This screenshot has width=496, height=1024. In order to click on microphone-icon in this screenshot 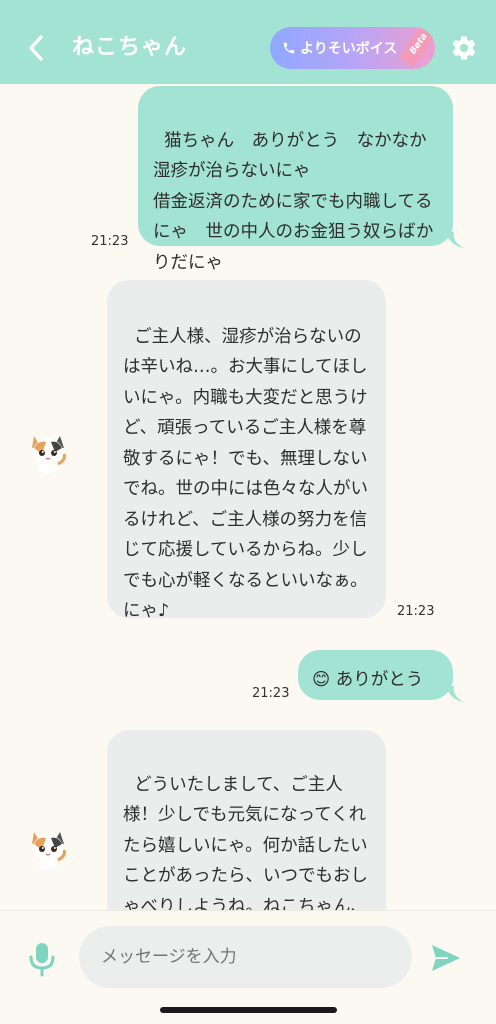, I will do `click(42, 960)`.